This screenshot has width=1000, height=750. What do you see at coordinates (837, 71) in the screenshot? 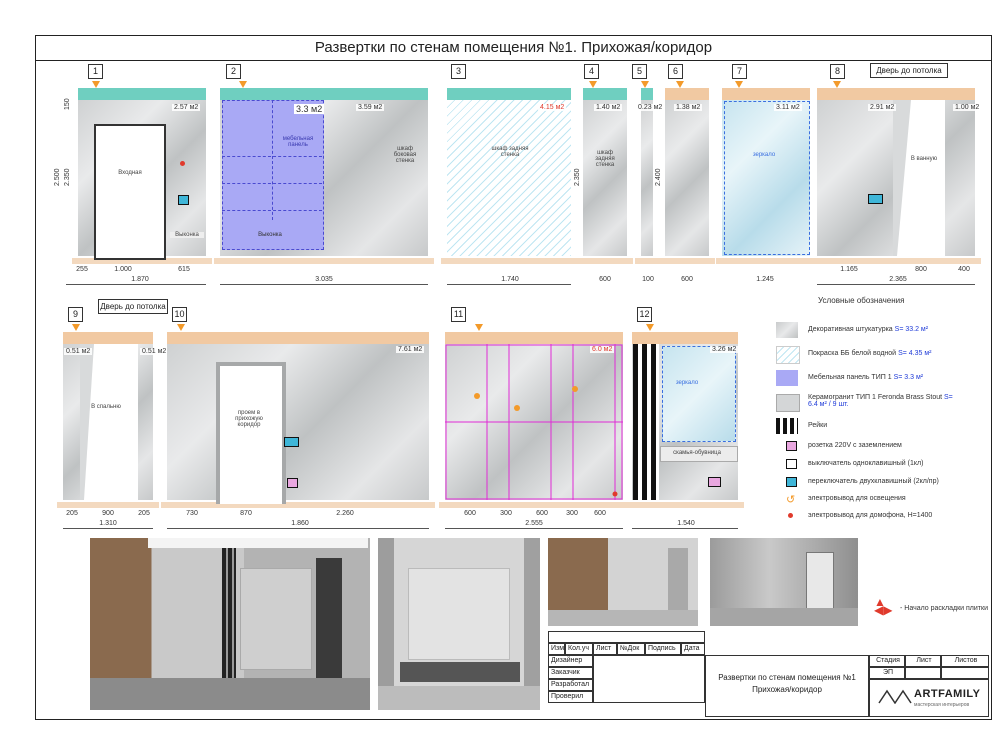
I see `wall-8-tag: 8` at bounding box center [837, 71].